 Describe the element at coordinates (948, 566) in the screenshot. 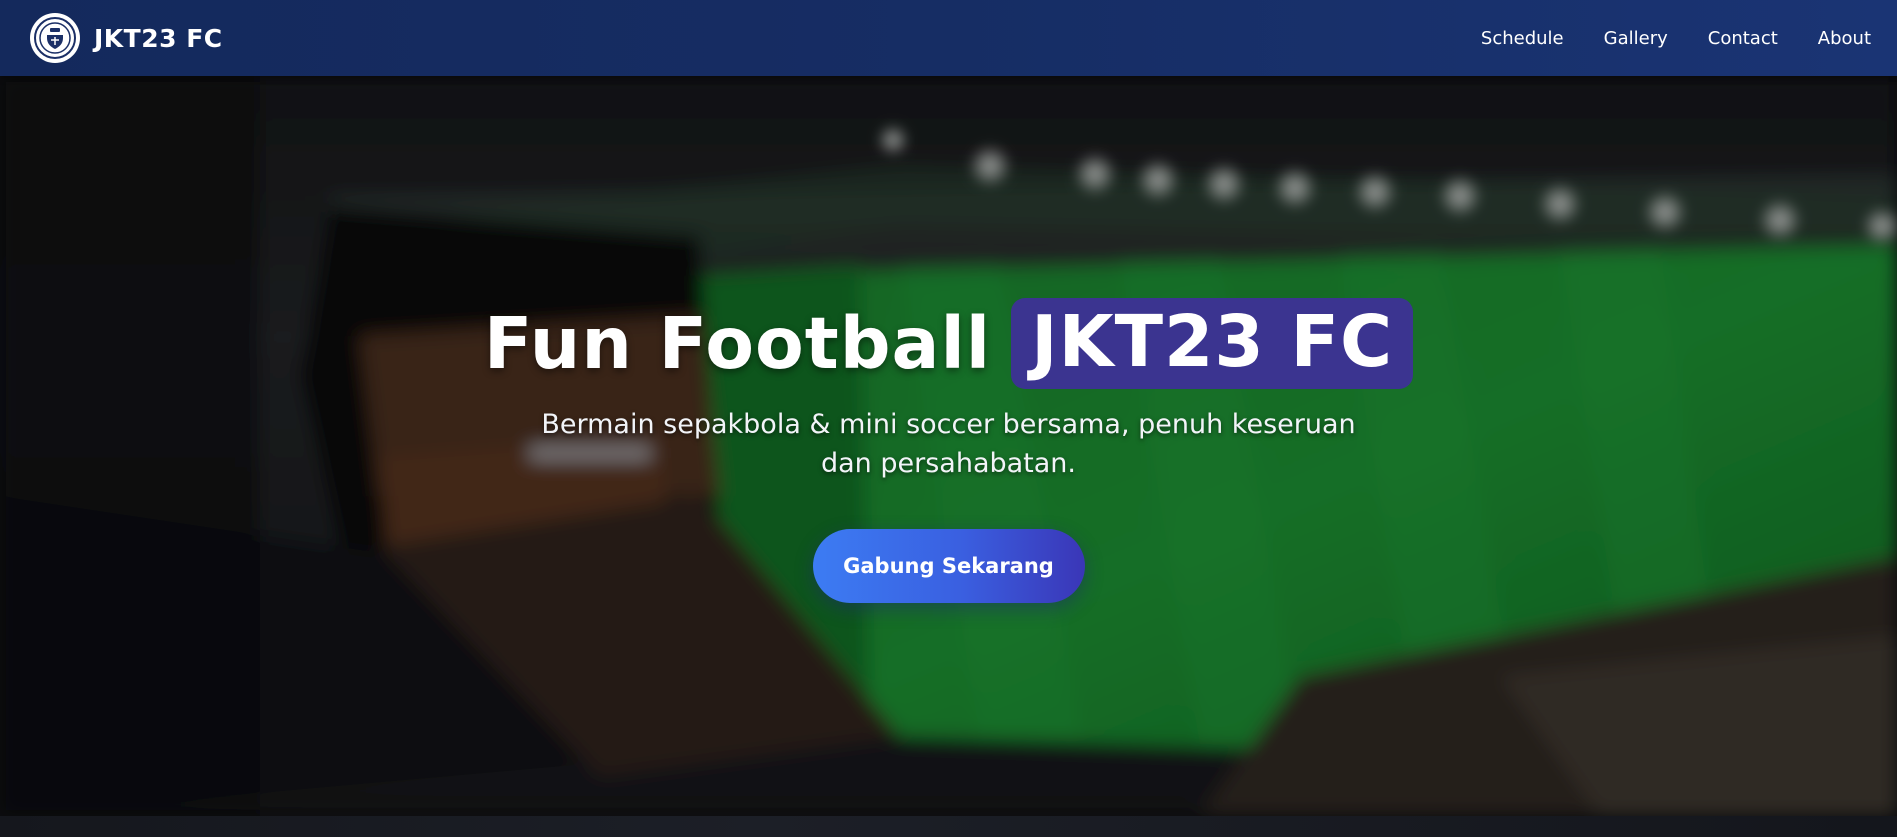

I see `join-now-button: Gabung Sekarang` at that location.